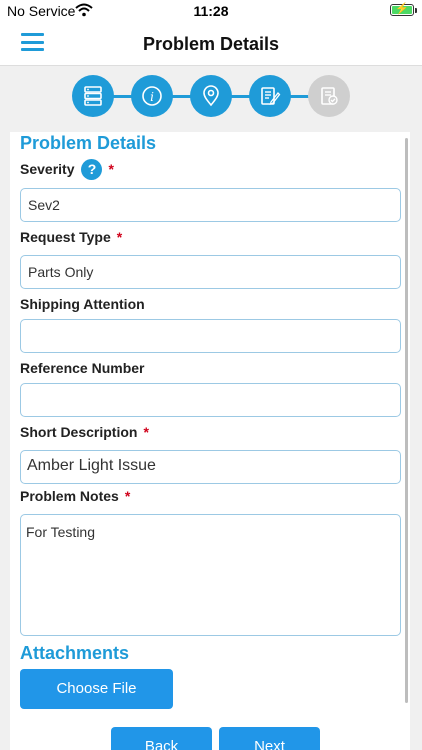 The width and height of the screenshot is (422, 750). I want to click on short-description-label: Short Description *, so click(84, 432).